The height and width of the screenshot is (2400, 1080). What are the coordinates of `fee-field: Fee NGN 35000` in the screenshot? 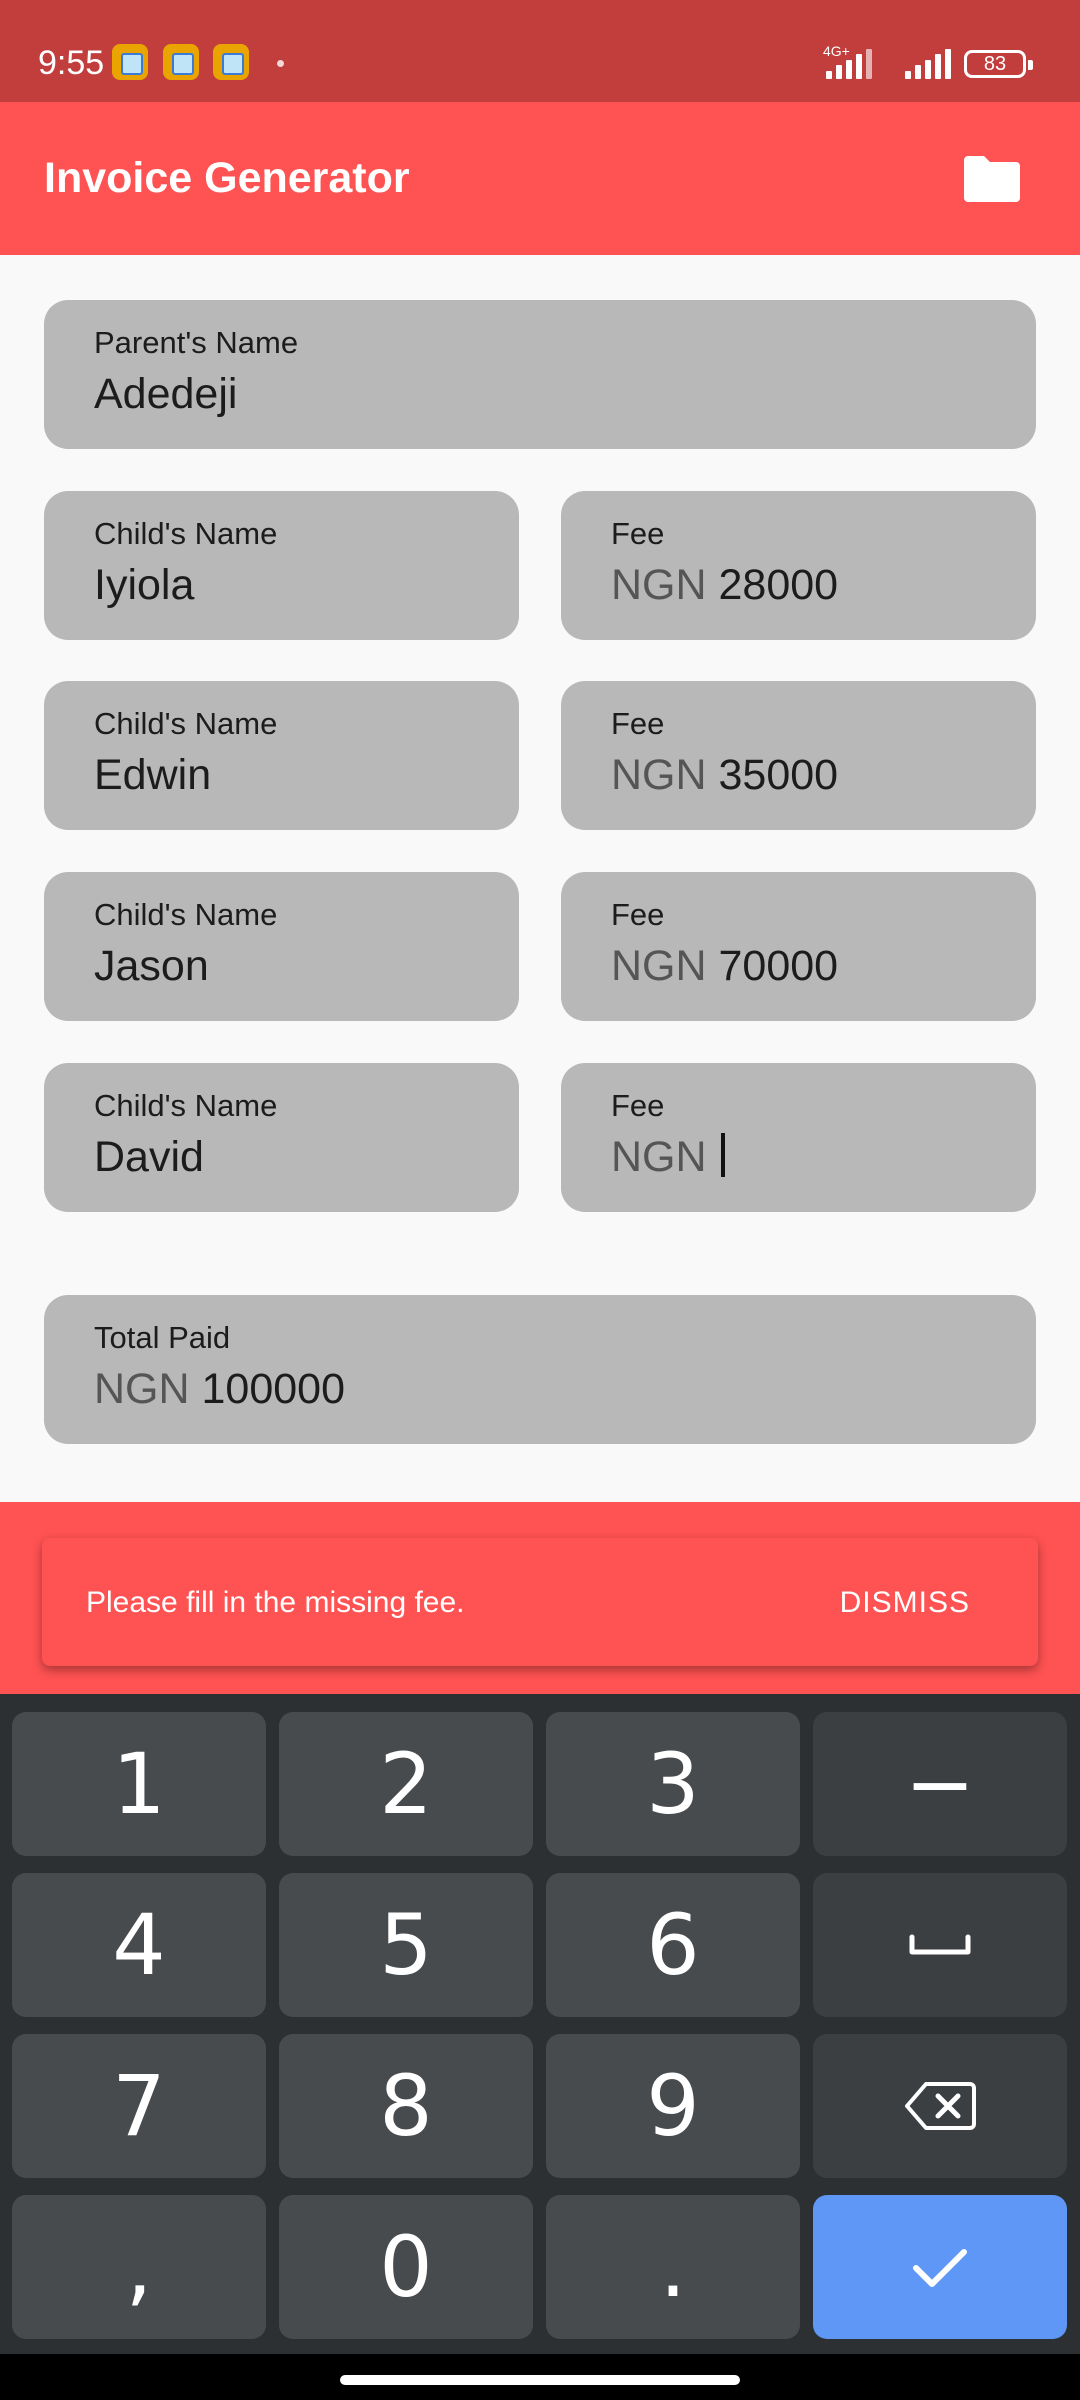 It's located at (798, 755).